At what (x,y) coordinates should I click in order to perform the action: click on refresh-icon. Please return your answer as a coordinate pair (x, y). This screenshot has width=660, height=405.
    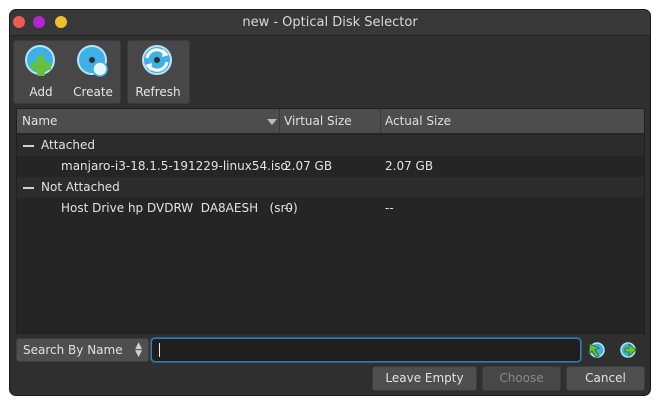
    Looking at the image, I should click on (157, 60).